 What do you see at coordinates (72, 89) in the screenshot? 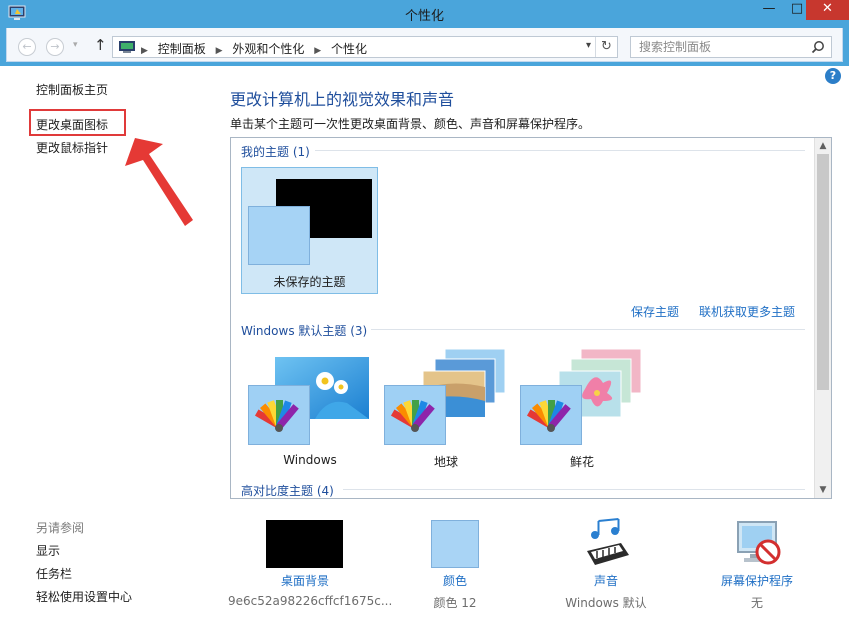
I see `control-panel-home-link: 控制面板主页` at bounding box center [72, 89].